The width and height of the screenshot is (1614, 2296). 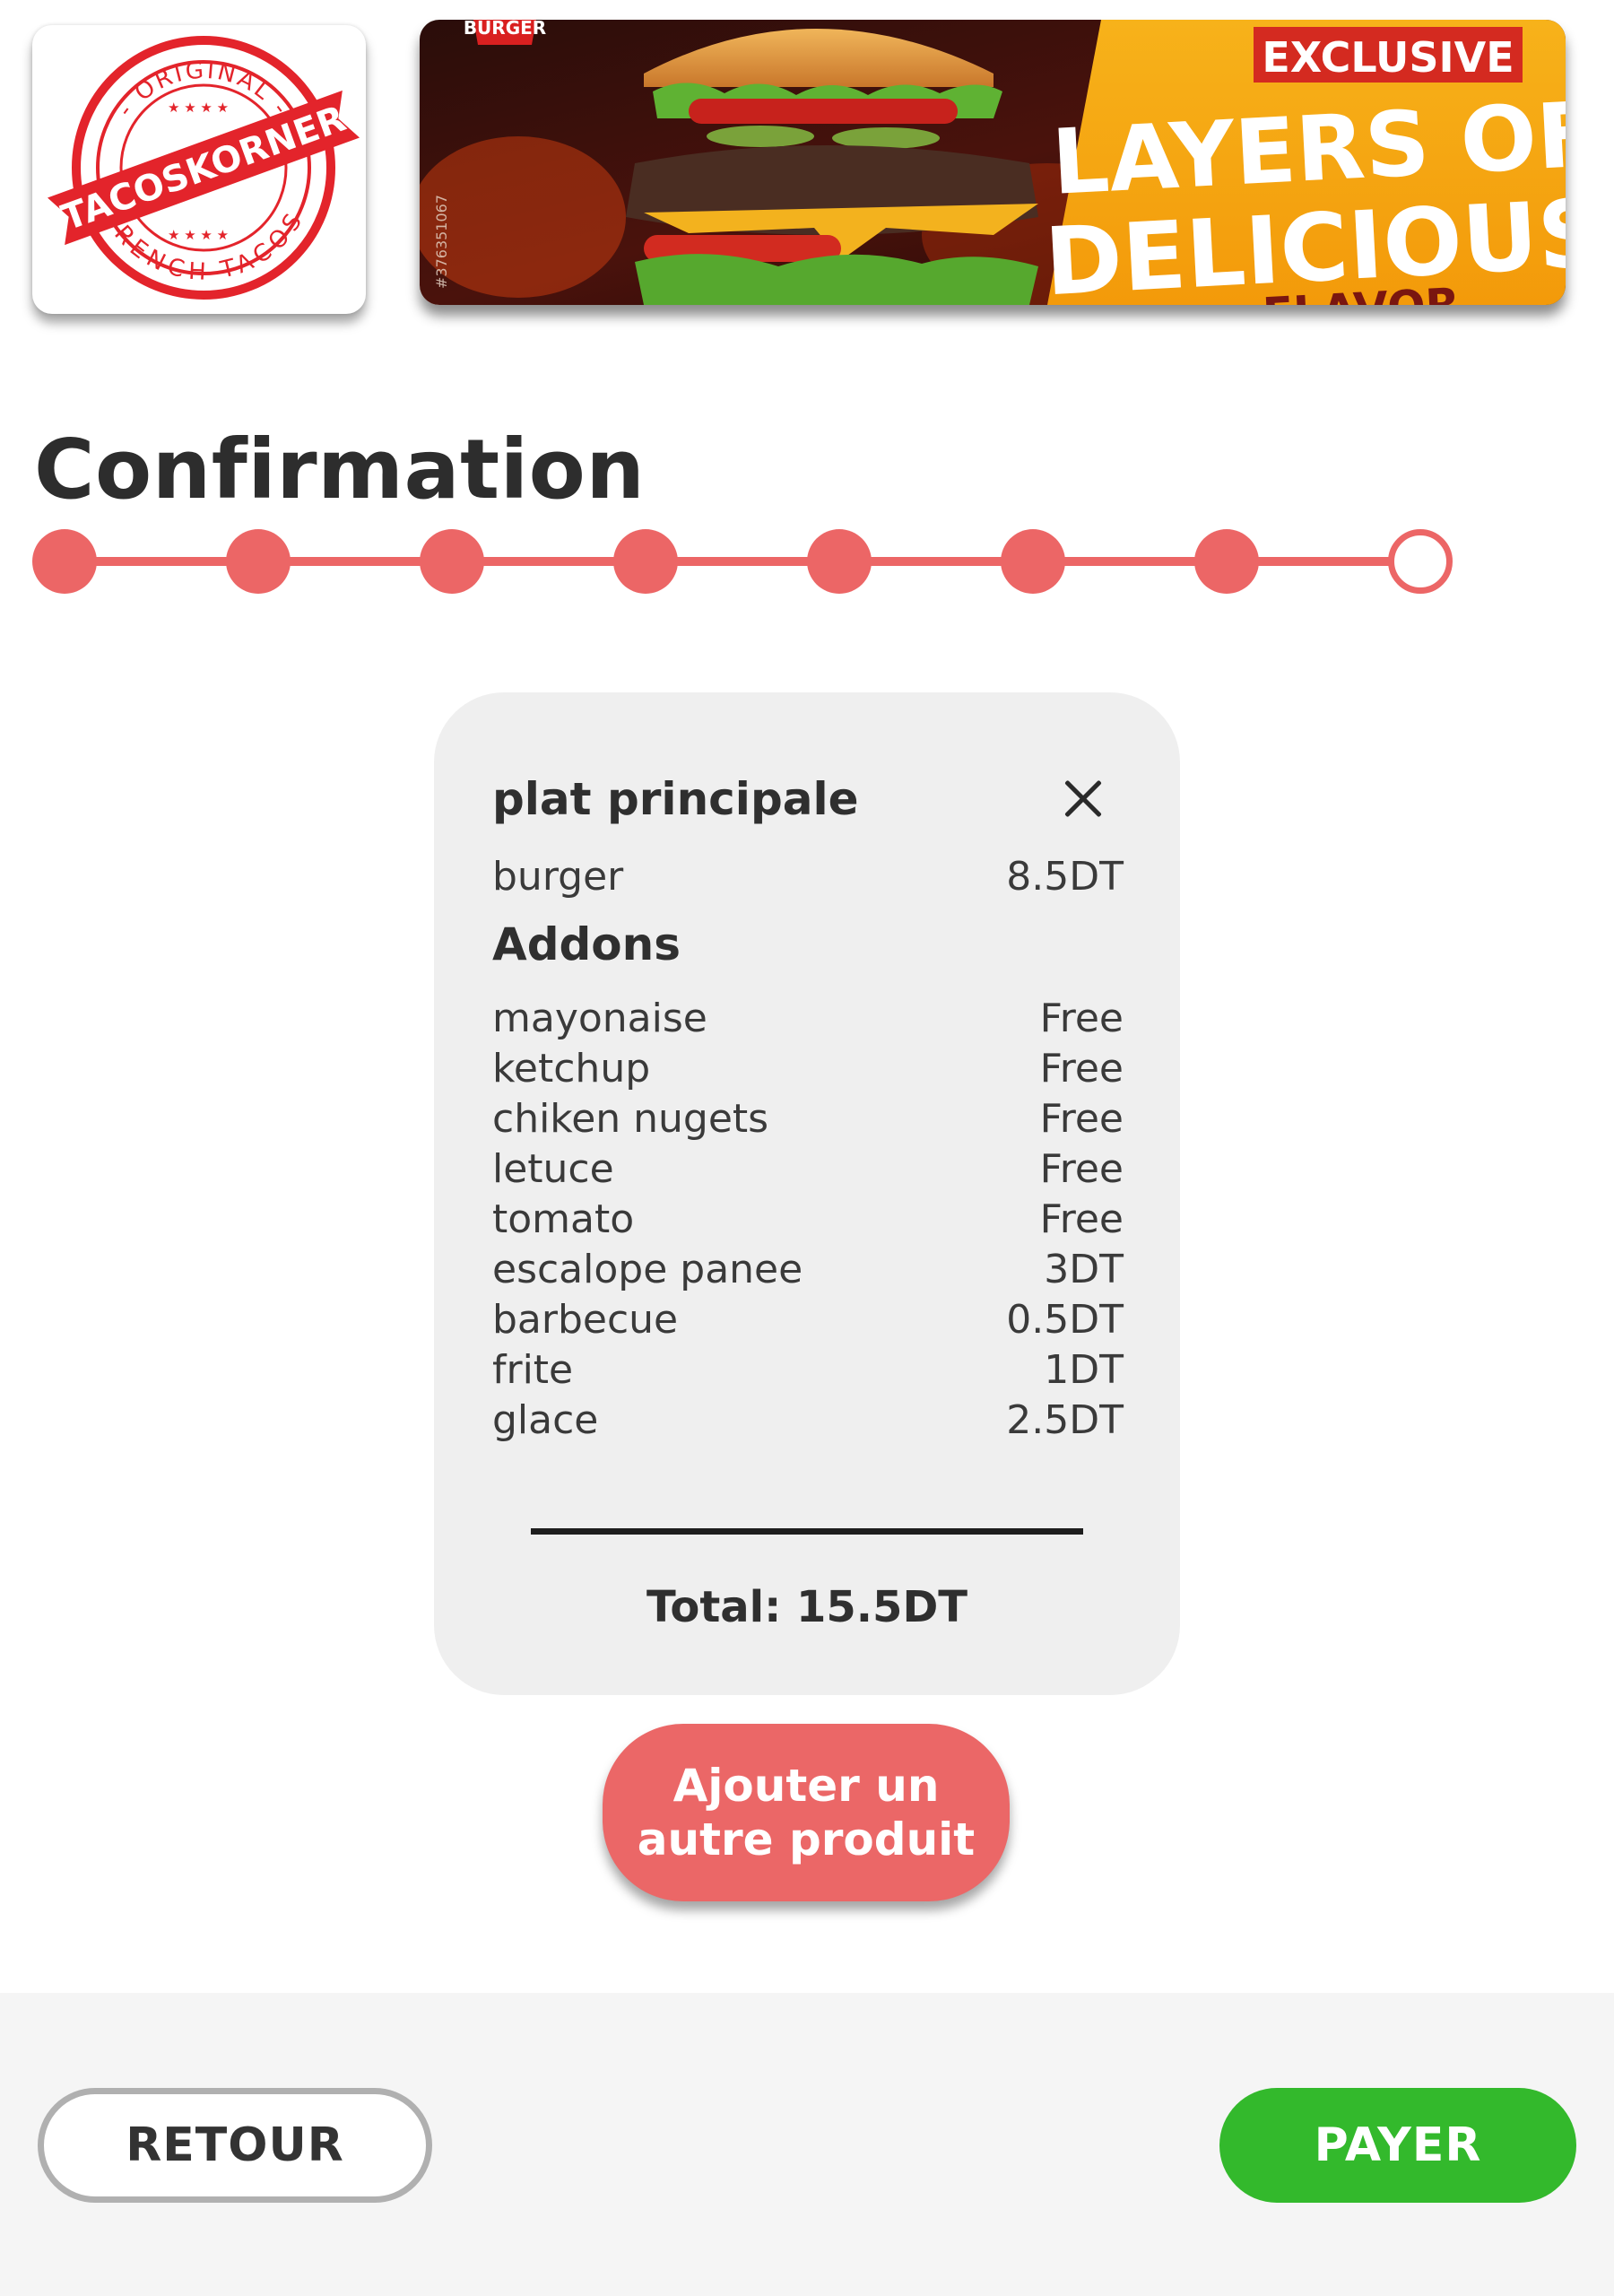 What do you see at coordinates (571, 1068) in the screenshot?
I see `addon-name: ketchup` at bounding box center [571, 1068].